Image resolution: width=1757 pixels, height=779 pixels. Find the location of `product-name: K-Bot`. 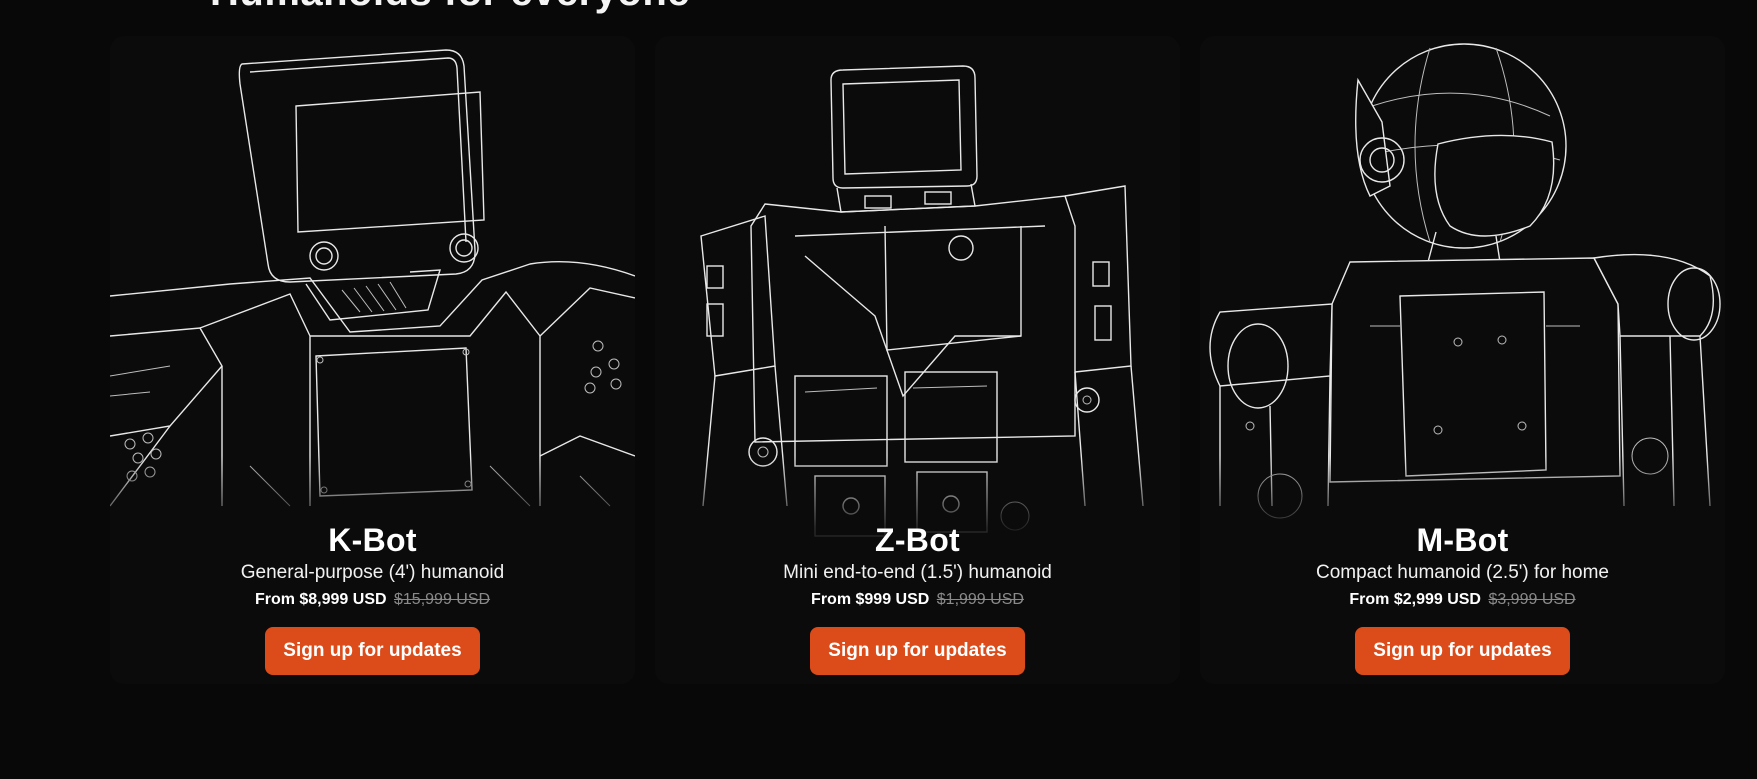

product-name: K-Bot is located at coordinates (372, 540).